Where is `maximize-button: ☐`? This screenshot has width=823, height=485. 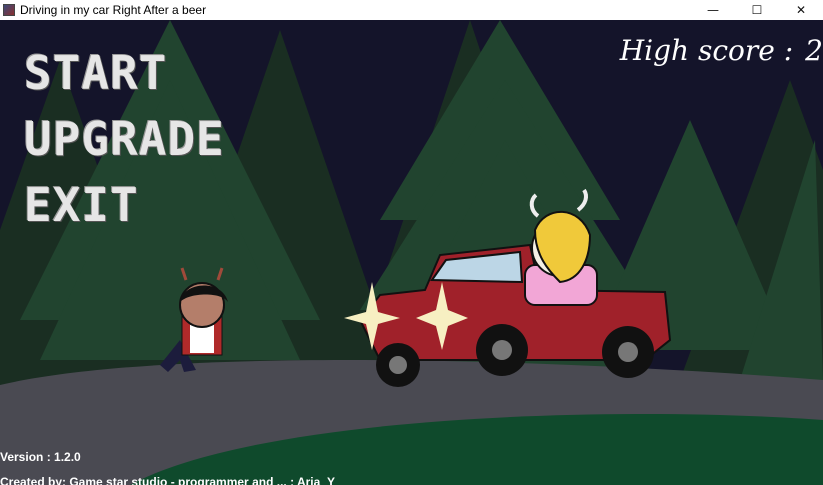 maximize-button: ☐ is located at coordinates (757, 10).